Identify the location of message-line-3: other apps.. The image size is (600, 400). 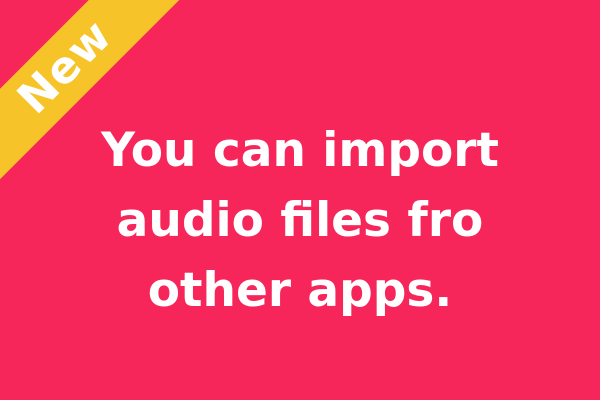
(300, 290).